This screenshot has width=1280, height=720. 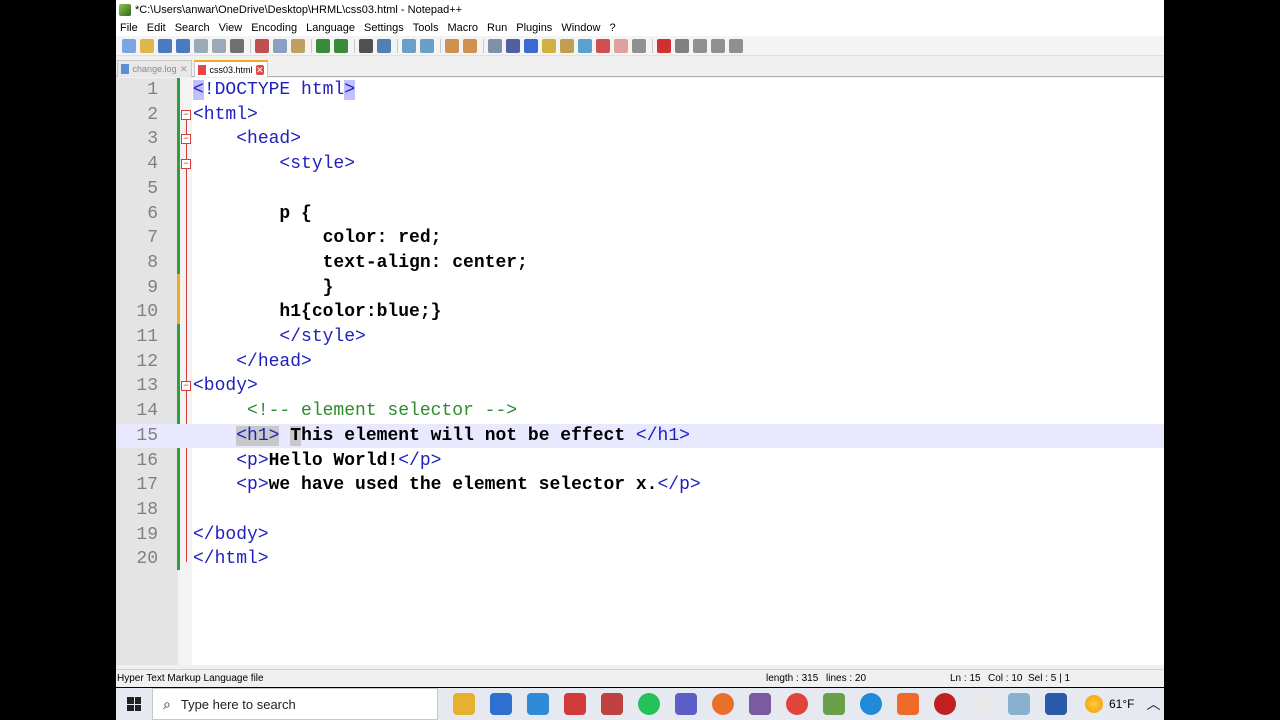 What do you see at coordinates (567, 45) in the screenshot?
I see `doc-map-icon` at bounding box center [567, 45].